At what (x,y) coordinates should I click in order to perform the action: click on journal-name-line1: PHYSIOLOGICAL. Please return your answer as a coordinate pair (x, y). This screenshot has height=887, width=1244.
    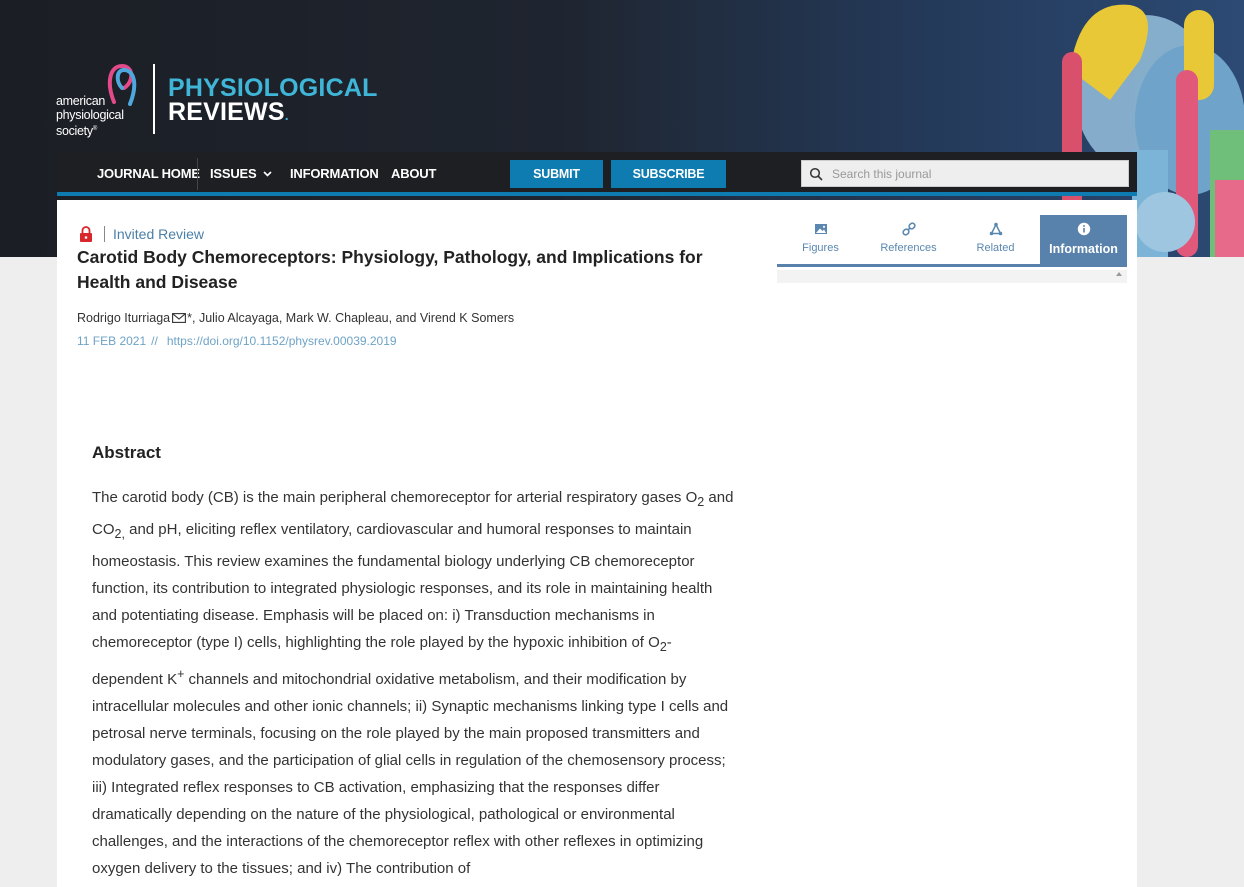
    Looking at the image, I should click on (273, 88).